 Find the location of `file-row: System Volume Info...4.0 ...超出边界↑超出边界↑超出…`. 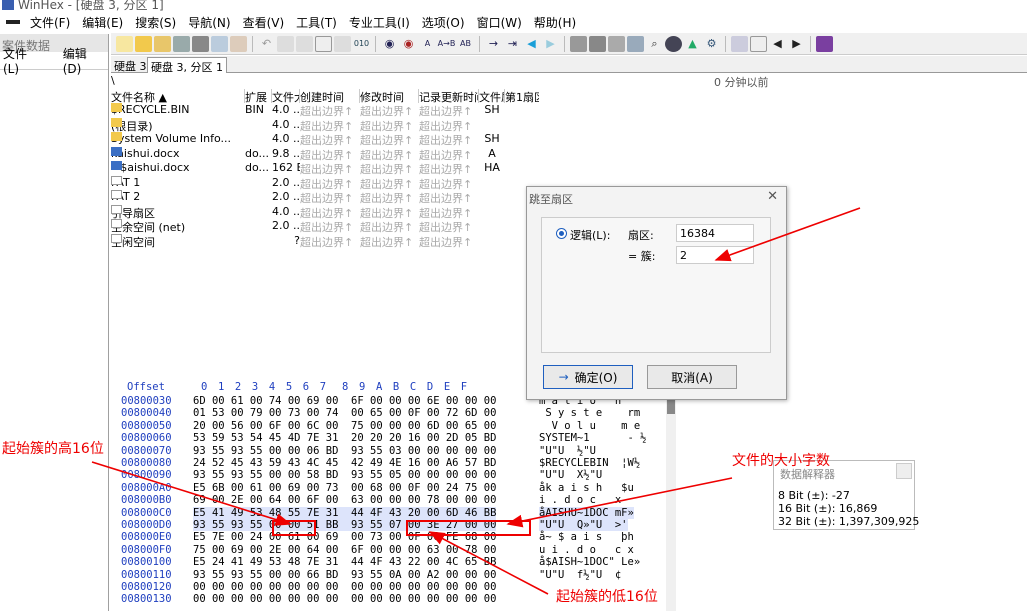

file-row: System Volume Info...4.0 ...超出边界↑超出边界↑超出… is located at coordinates (325, 139).